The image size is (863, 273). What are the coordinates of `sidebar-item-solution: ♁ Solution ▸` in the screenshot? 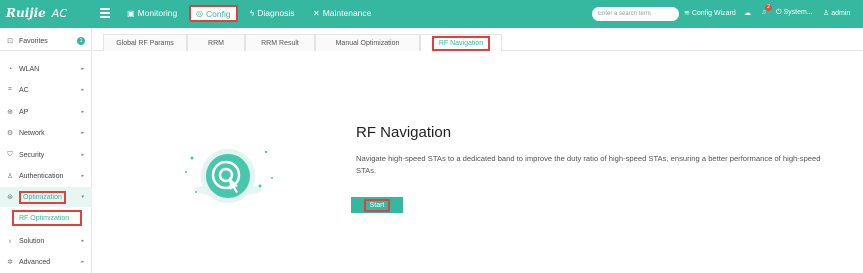 It's located at (46, 241).